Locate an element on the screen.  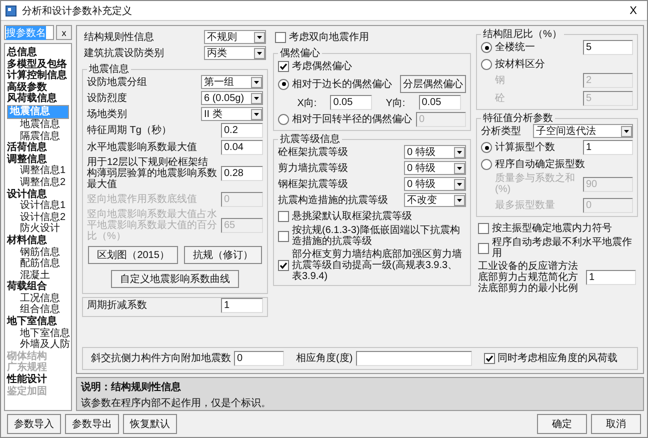
field-label: Y向: is located at coordinates (396, 103).